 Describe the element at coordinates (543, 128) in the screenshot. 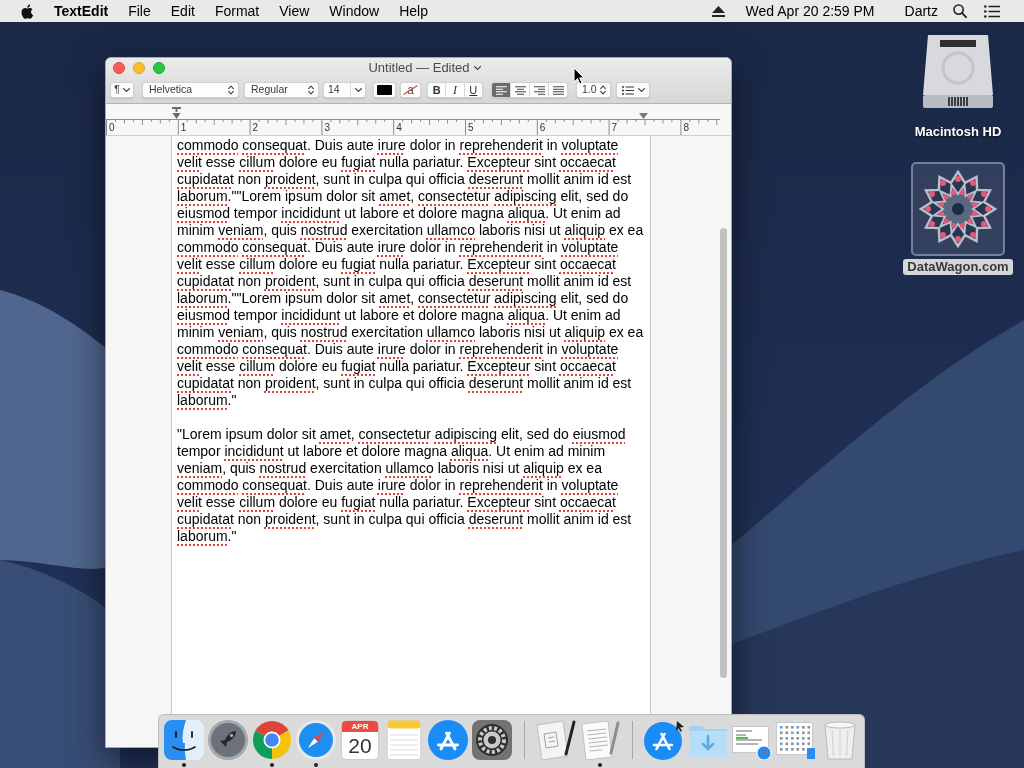

I see `ruler-number: 6` at that location.